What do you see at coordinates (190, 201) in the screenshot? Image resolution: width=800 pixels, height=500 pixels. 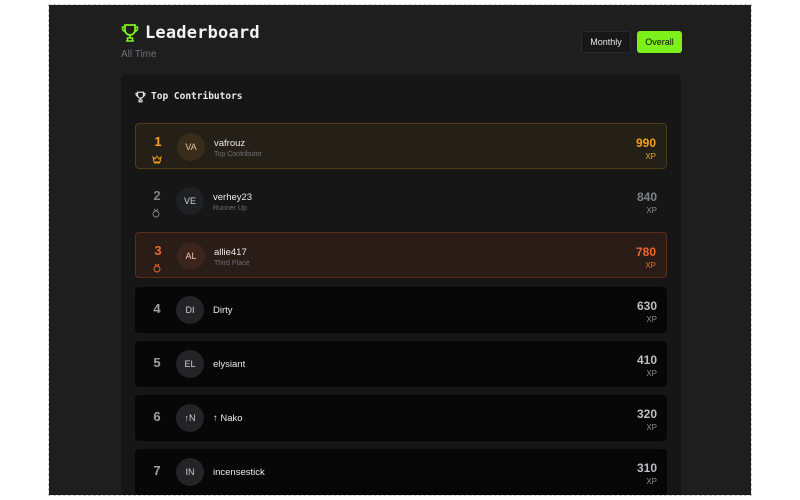 I see `avatar: VE` at bounding box center [190, 201].